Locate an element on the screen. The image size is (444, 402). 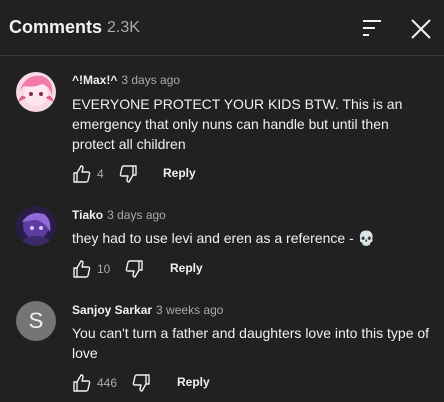
comment-actions: 10 Reply is located at coordinates (252, 269).